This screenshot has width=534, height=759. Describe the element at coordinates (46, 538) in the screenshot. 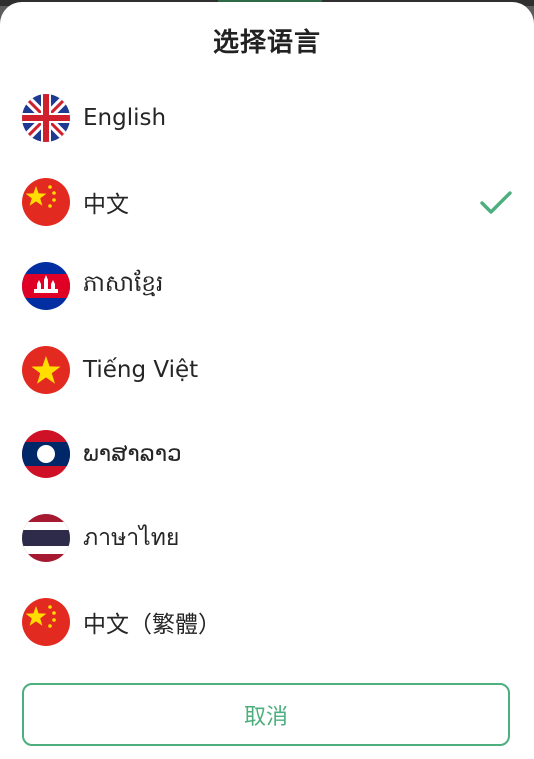

I see `thailand-flag-icon` at that location.